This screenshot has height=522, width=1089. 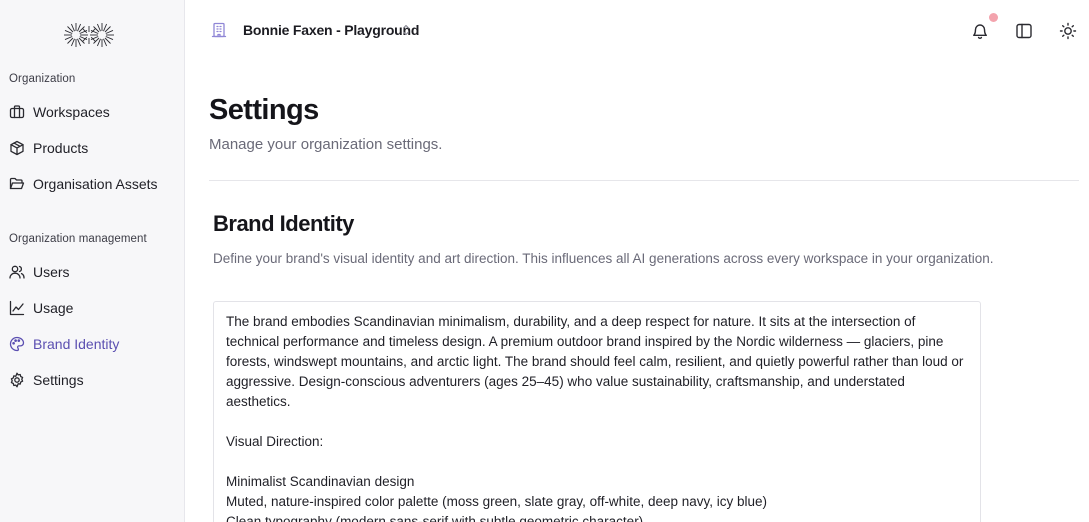 I want to click on sidebar-item-workspaces: Workspaces, so click(x=93, y=112).